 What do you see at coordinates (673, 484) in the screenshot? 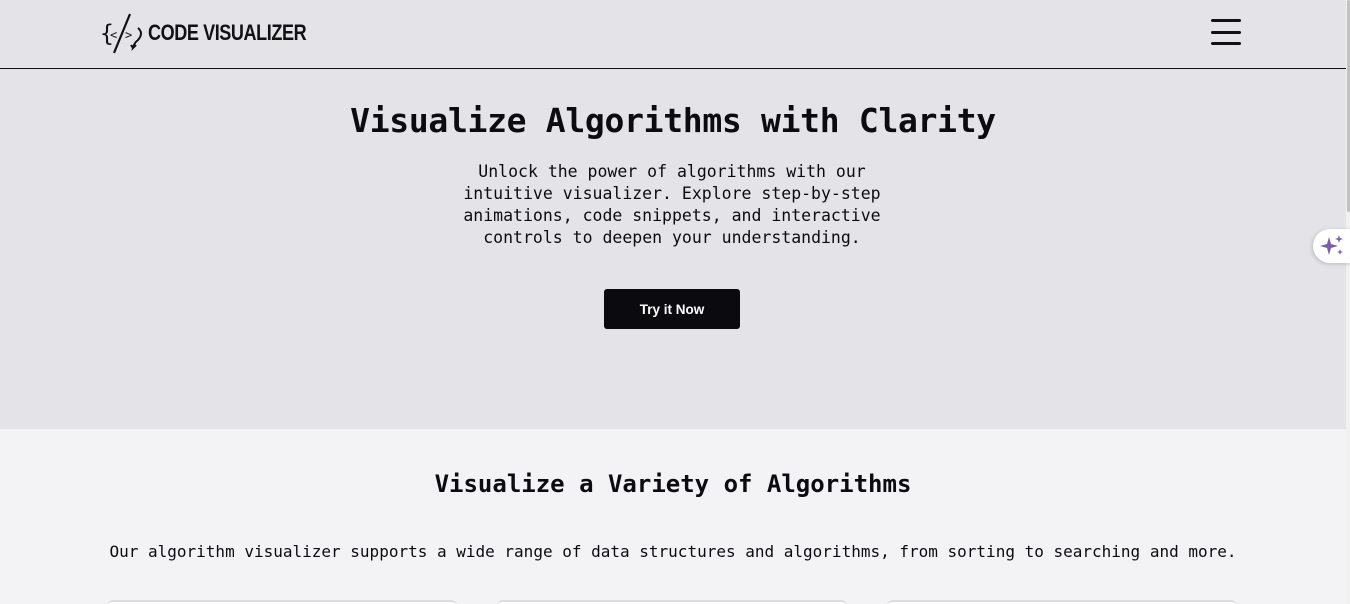
I see `features-title: Visualize a Variety of Algorithms` at bounding box center [673, 484].